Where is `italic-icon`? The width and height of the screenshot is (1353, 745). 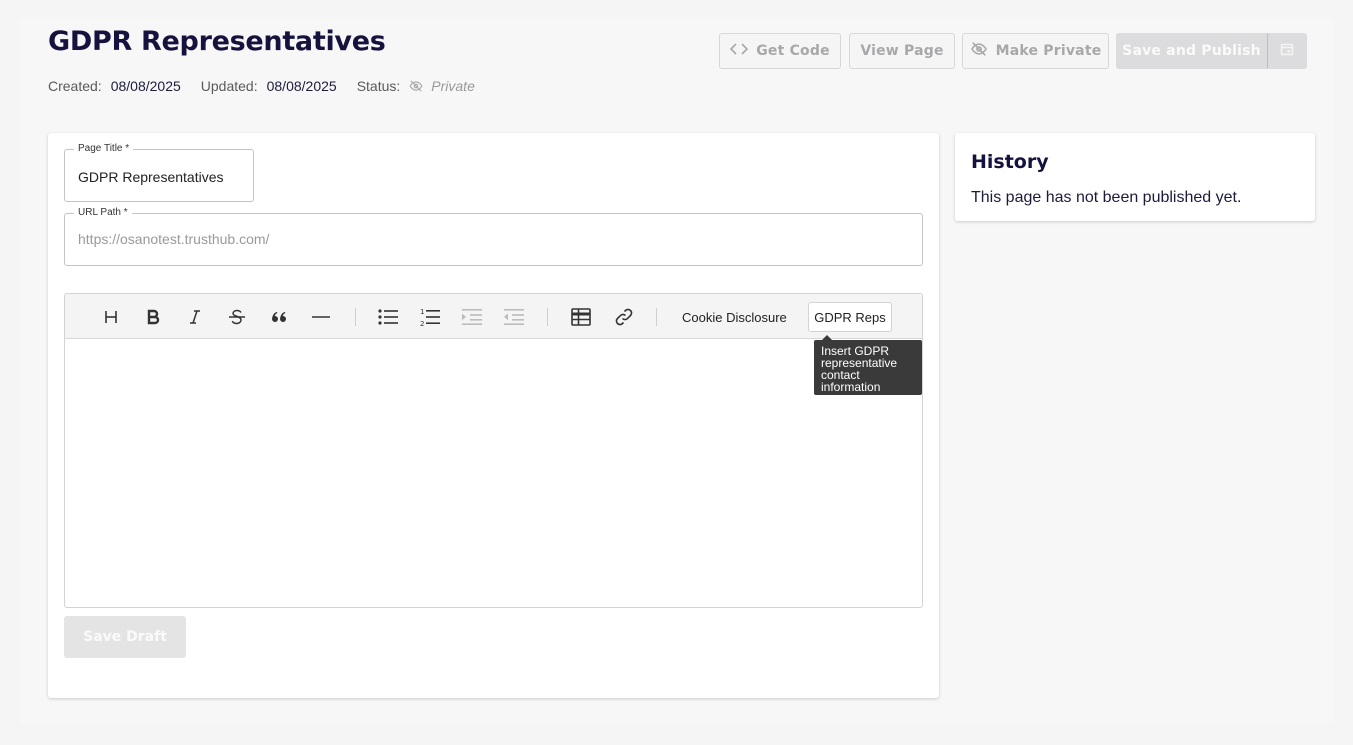
italic-icon is located at coordinates (195, 317).